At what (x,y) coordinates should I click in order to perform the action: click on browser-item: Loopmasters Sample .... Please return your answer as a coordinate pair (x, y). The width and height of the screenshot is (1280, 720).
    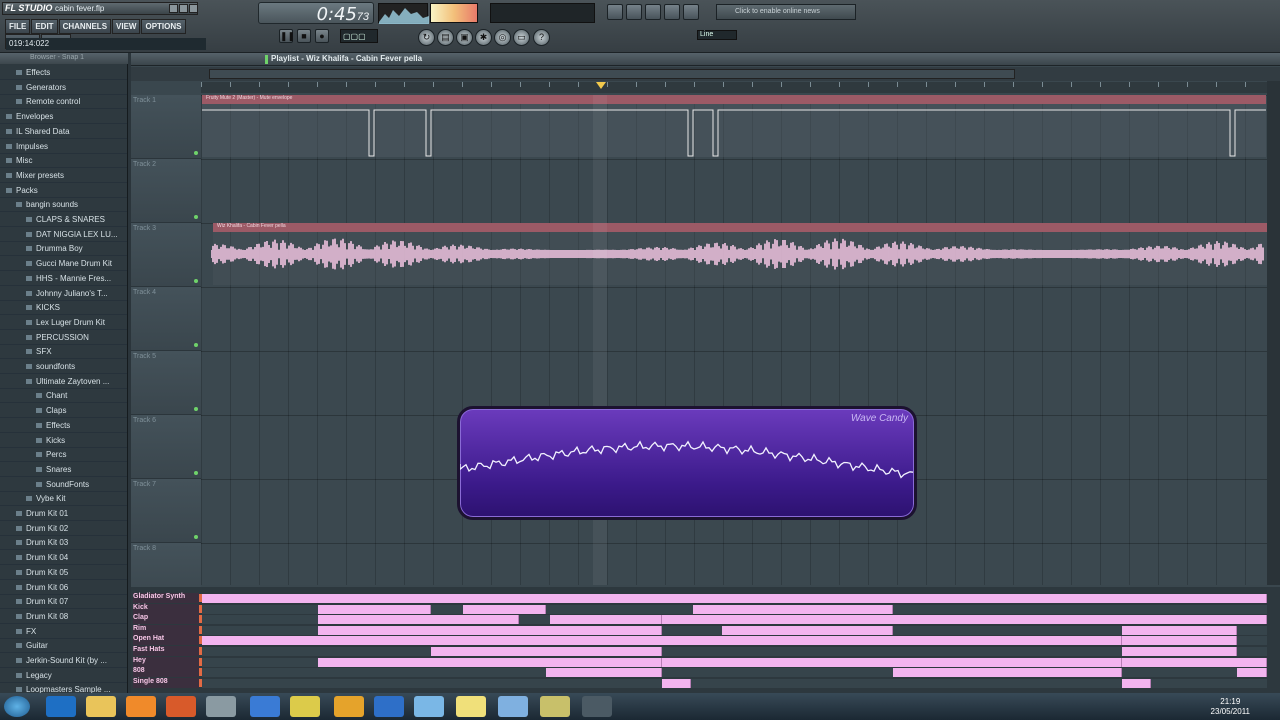
    Looking at the image, I should click on (63, 688).